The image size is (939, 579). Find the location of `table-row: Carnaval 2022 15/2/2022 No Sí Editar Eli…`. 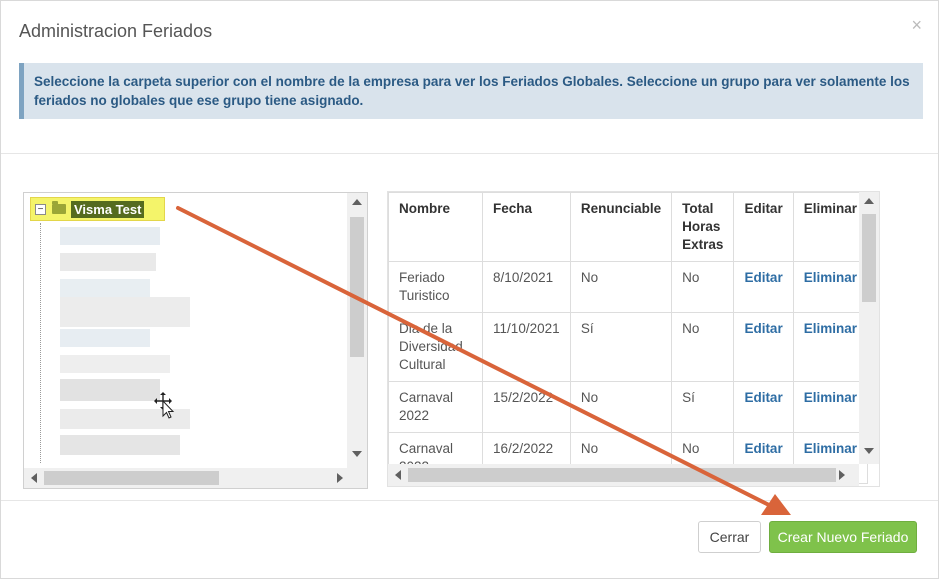

table-row: Carnaval 2022 15/2/2022 No Sí Editar Eli… is located at coordinates (628, 407).